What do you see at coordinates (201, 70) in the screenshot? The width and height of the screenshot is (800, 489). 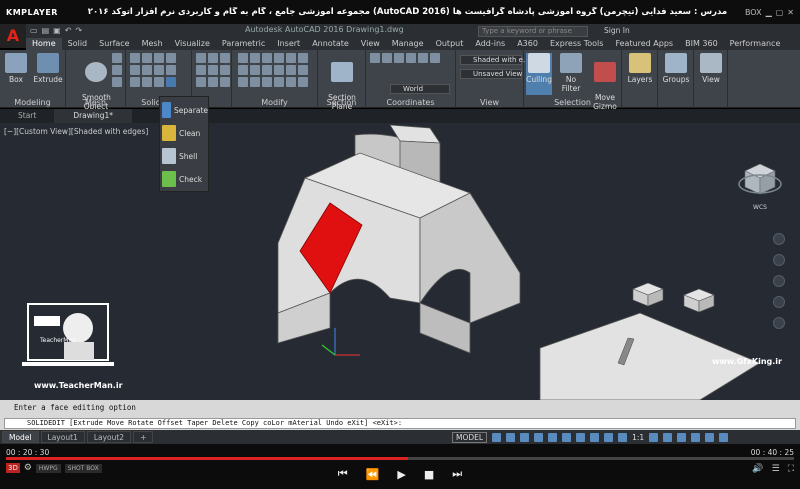 I see `arc-icon` at bounding box center [201, 70].